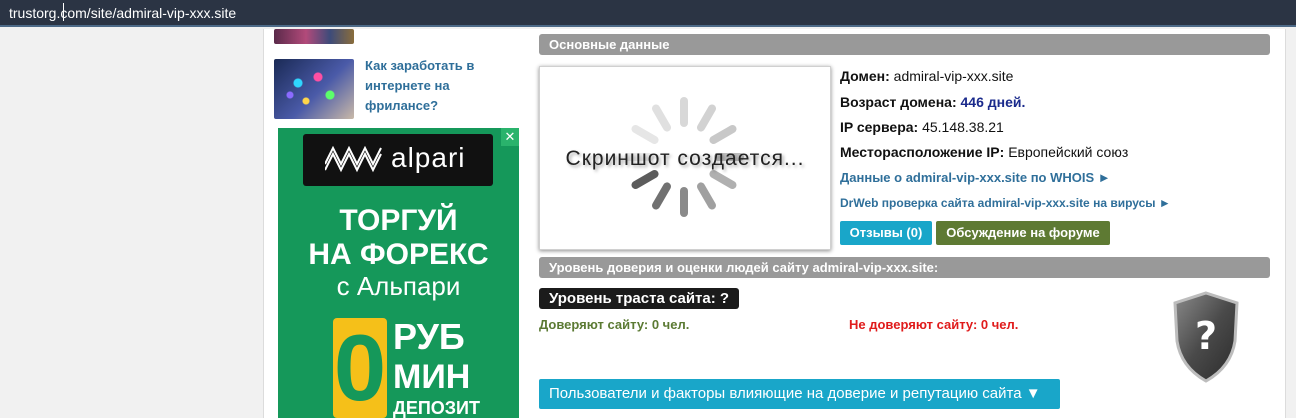  I want to click on ad-headline: ТОРГУЙ НА ФОРЕКС, so click(398, 238).